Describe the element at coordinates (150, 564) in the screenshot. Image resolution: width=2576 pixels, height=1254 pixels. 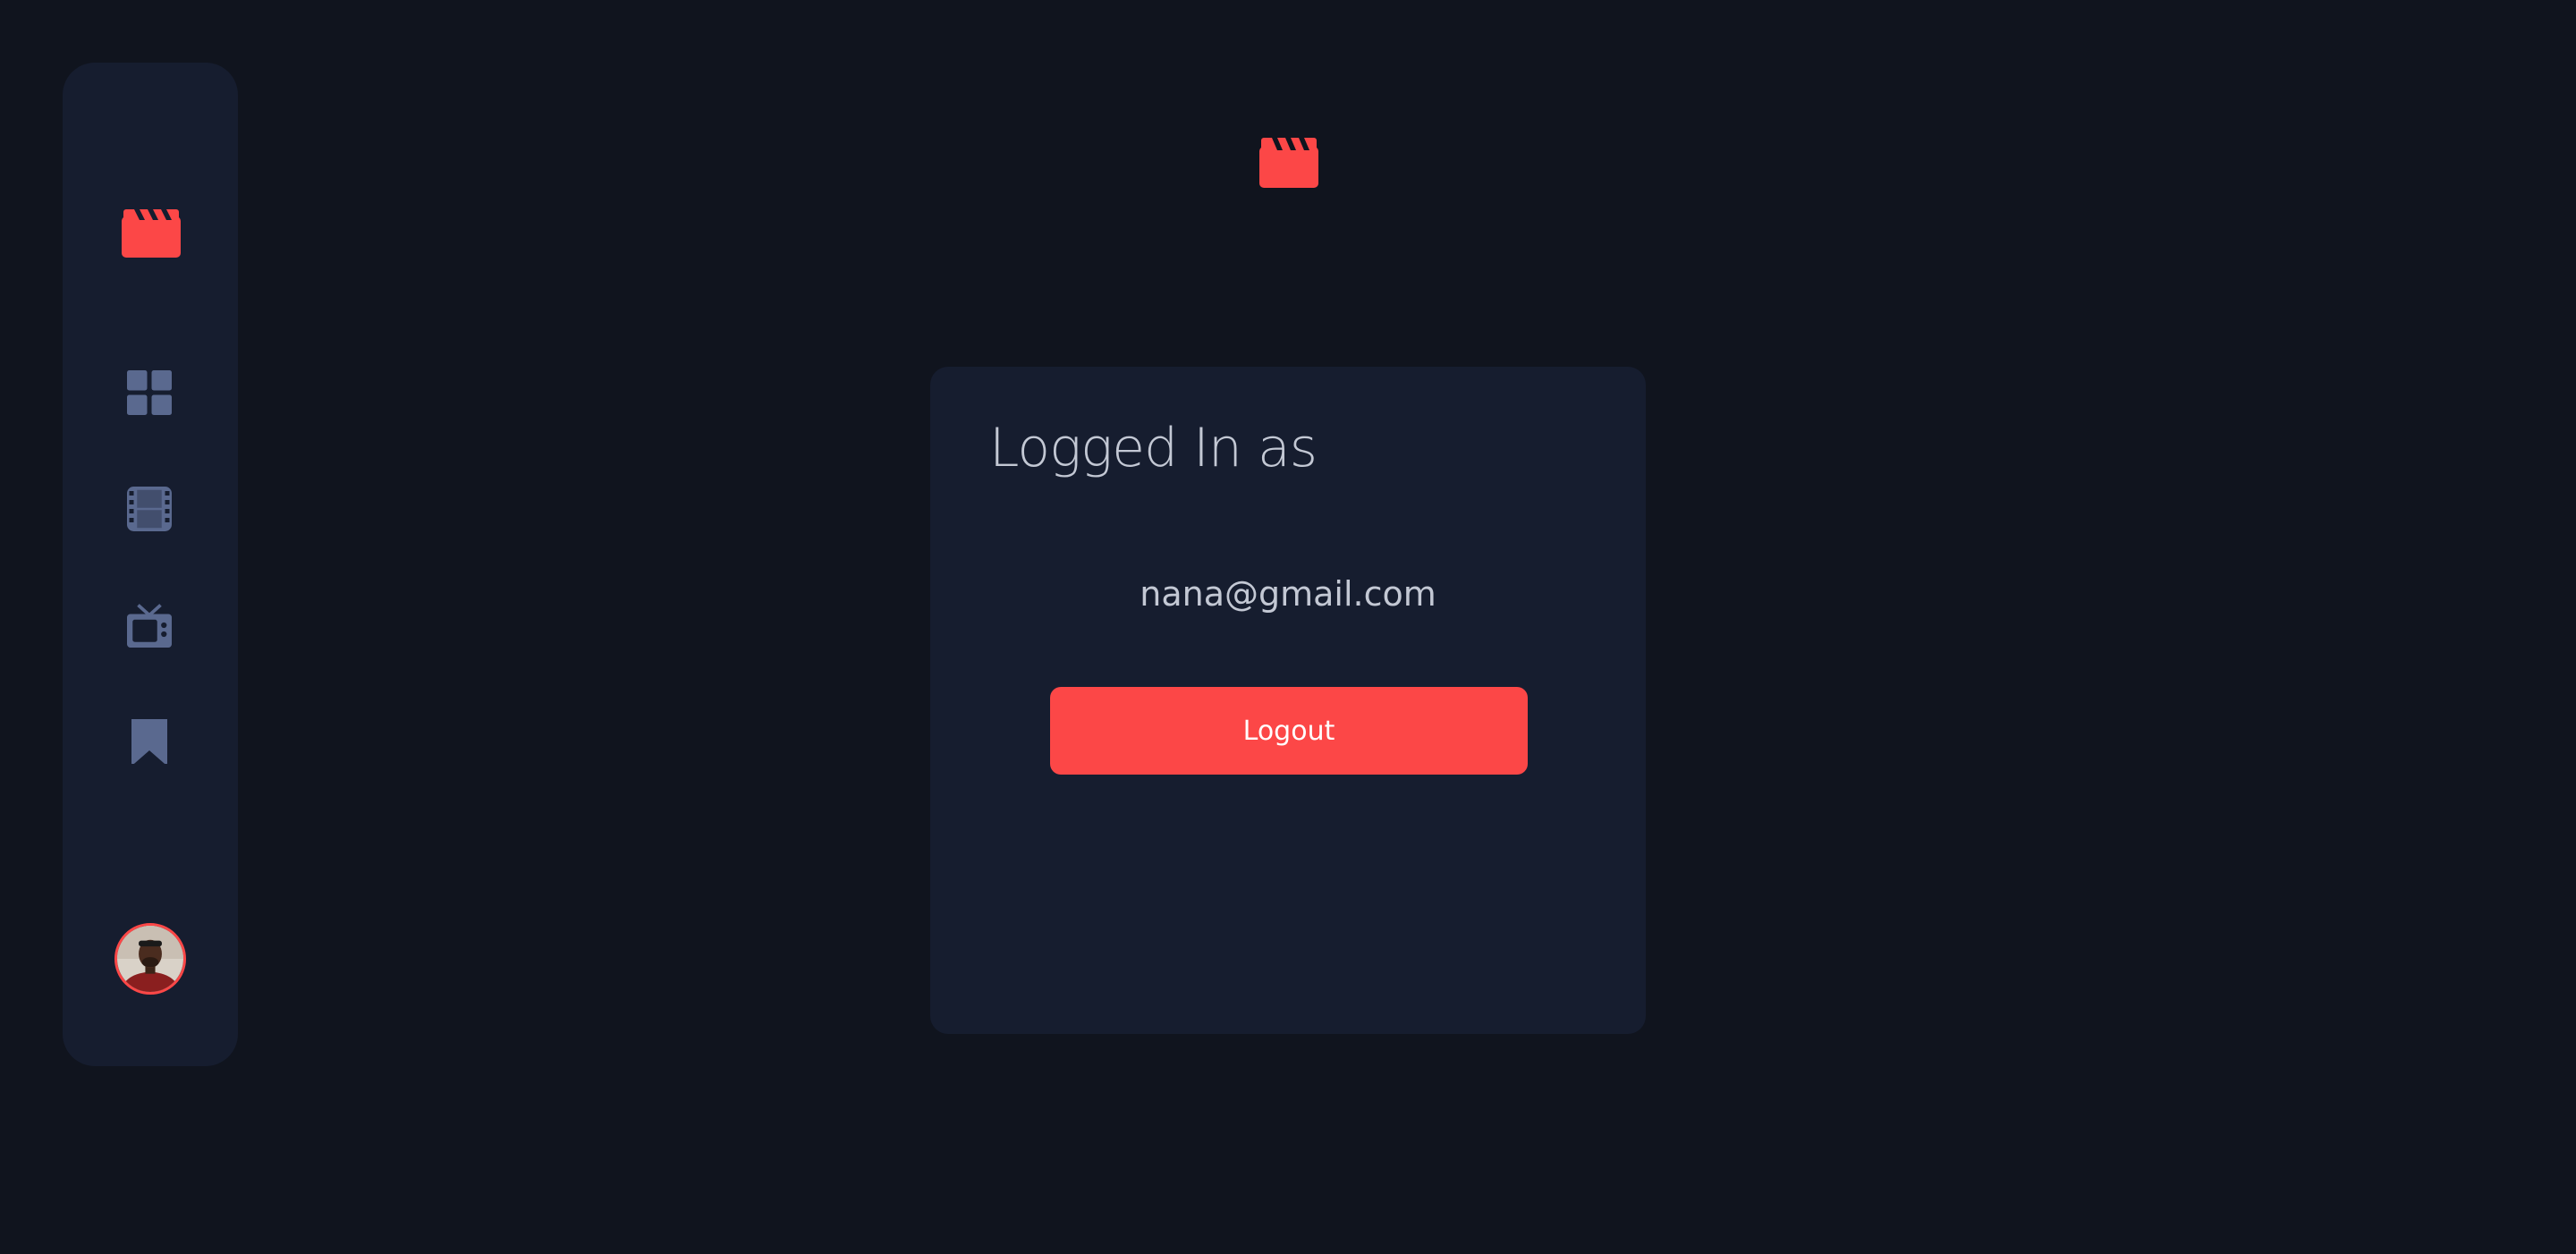
I see `sidebar` at that location.